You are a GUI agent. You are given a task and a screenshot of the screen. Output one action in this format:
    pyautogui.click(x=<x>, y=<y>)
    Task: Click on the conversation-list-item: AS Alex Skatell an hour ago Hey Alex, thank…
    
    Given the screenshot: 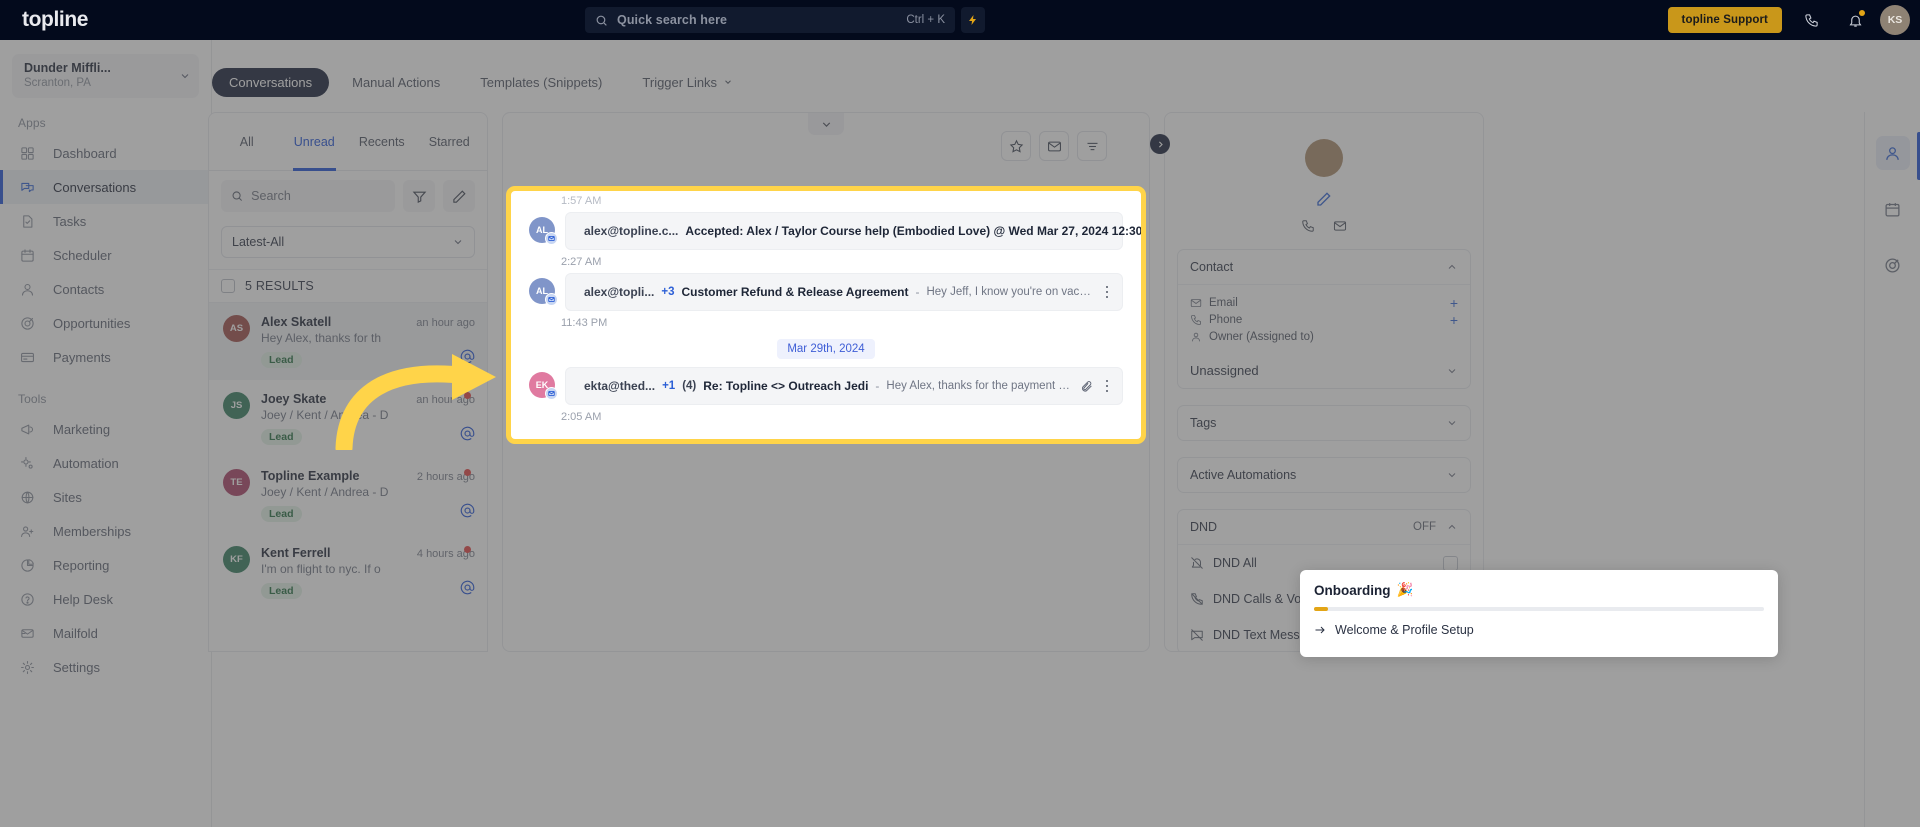 What is the action you would take?
    pyautogui.click(x=348, y=341)
    